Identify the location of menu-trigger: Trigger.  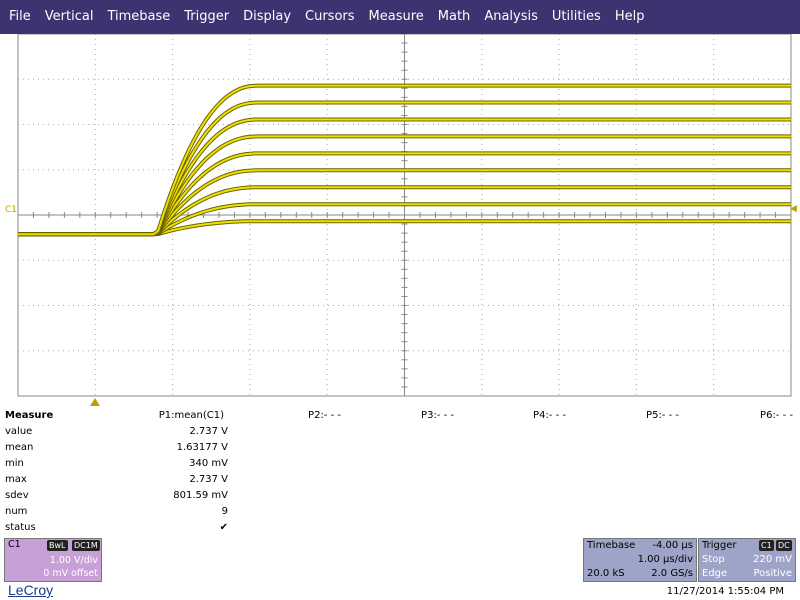
(206, 17).